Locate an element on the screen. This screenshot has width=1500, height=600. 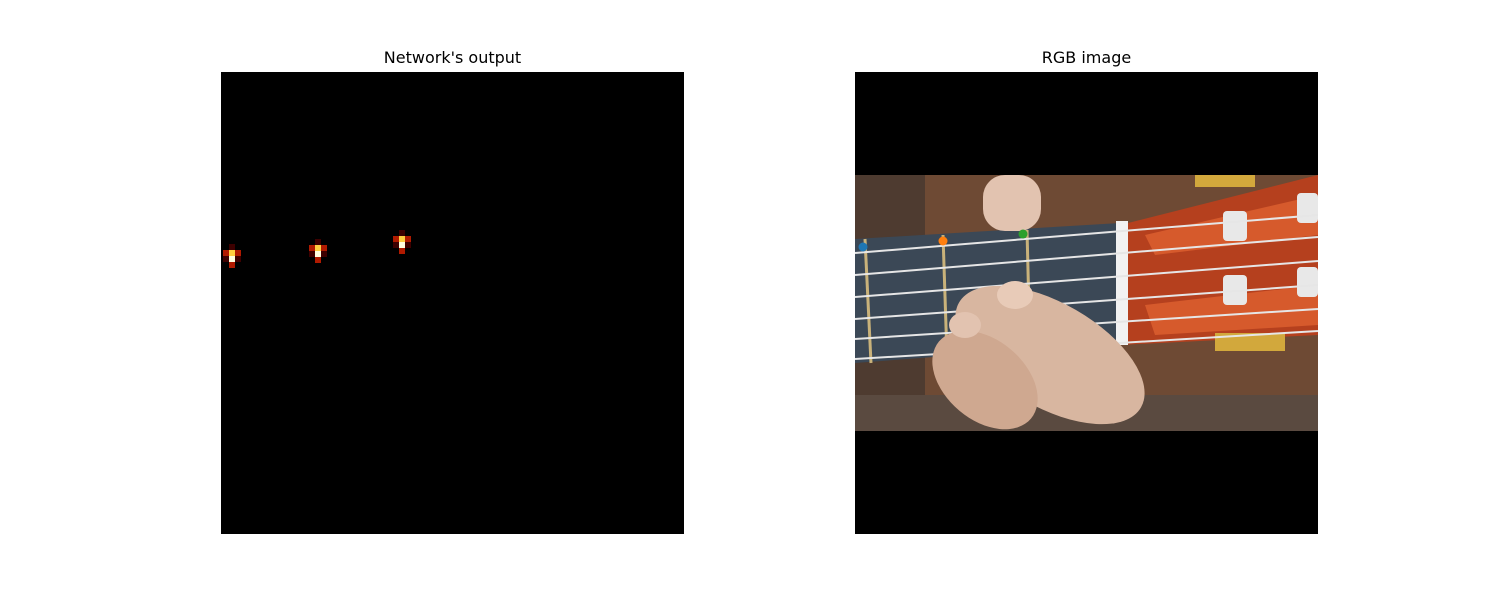
keypoint-layer is located at coordinates (943, 240).